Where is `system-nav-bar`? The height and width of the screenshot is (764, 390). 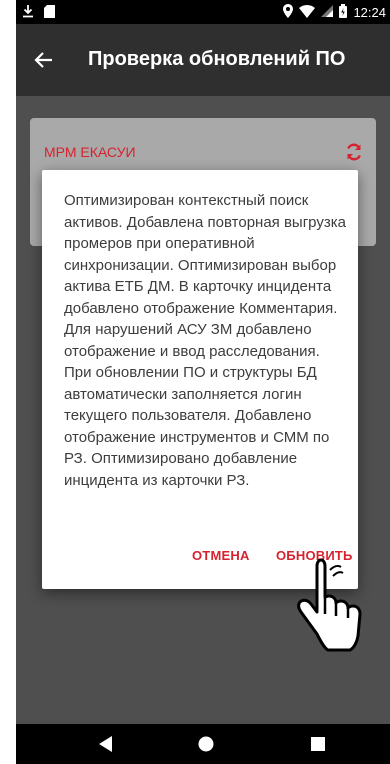
system-nav-bar is located at coordinates (203, 744).